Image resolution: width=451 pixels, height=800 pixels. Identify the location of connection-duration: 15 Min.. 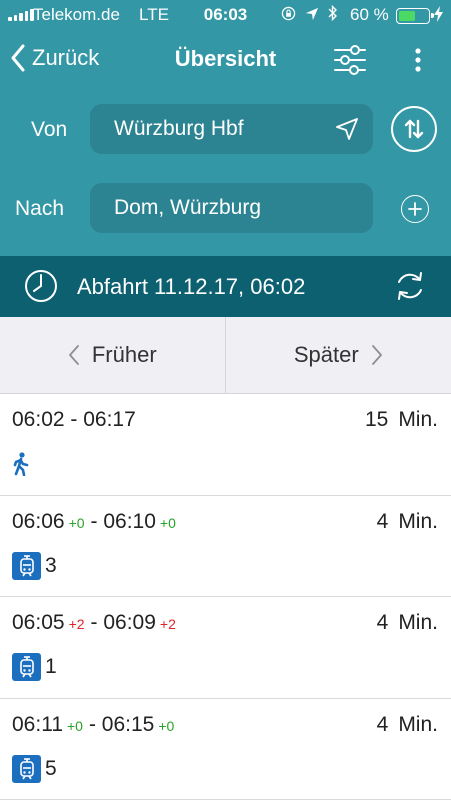
(401, 420).